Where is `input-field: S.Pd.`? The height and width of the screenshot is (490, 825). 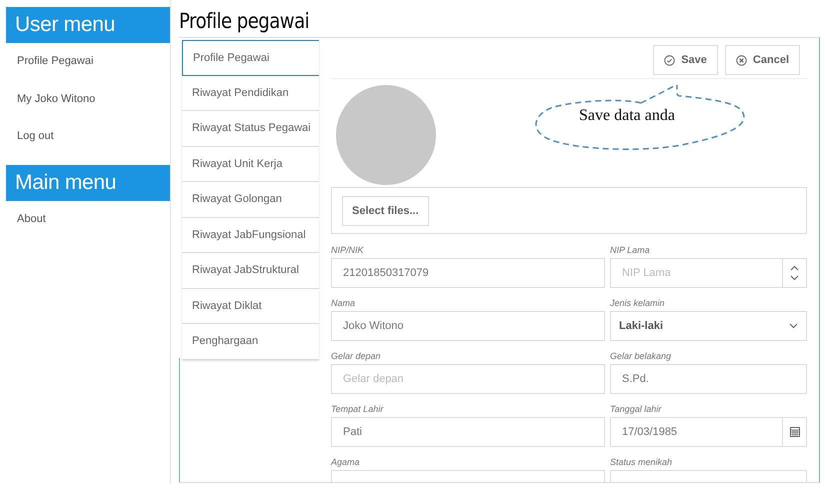 input-field: S.Pd. is located at coordinates (708, 379).